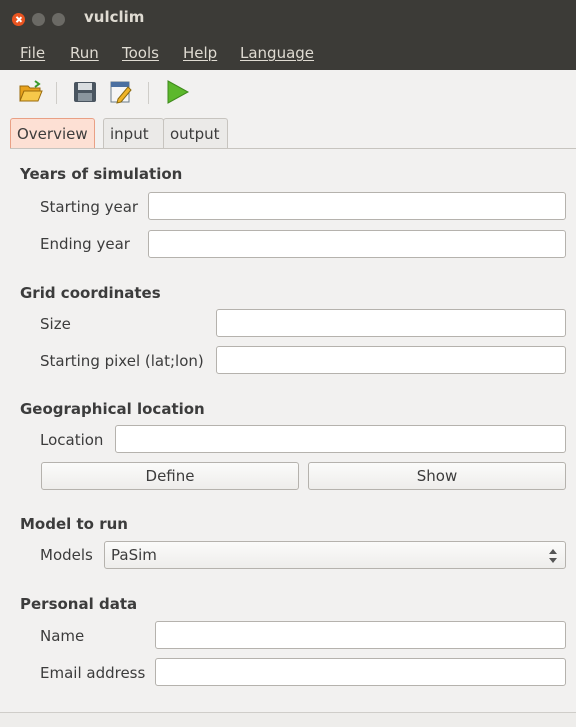 This screenshot has width=576, height=727. What do you see at coordinates (74, 524) in the screenshot?
I see `section-model-title: Model to run` at bounding box center [74, 524].